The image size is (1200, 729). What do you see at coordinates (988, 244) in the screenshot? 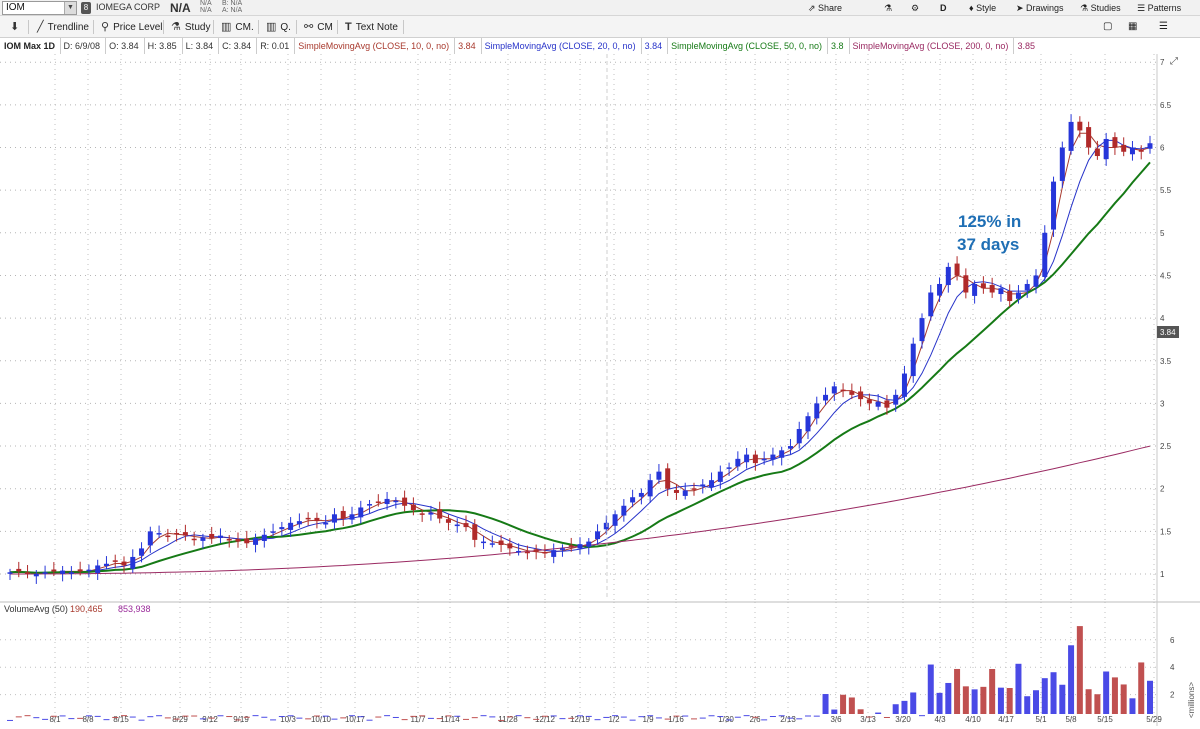
I see `annotation-line2: 37 days` at bounding box center [988, 244].